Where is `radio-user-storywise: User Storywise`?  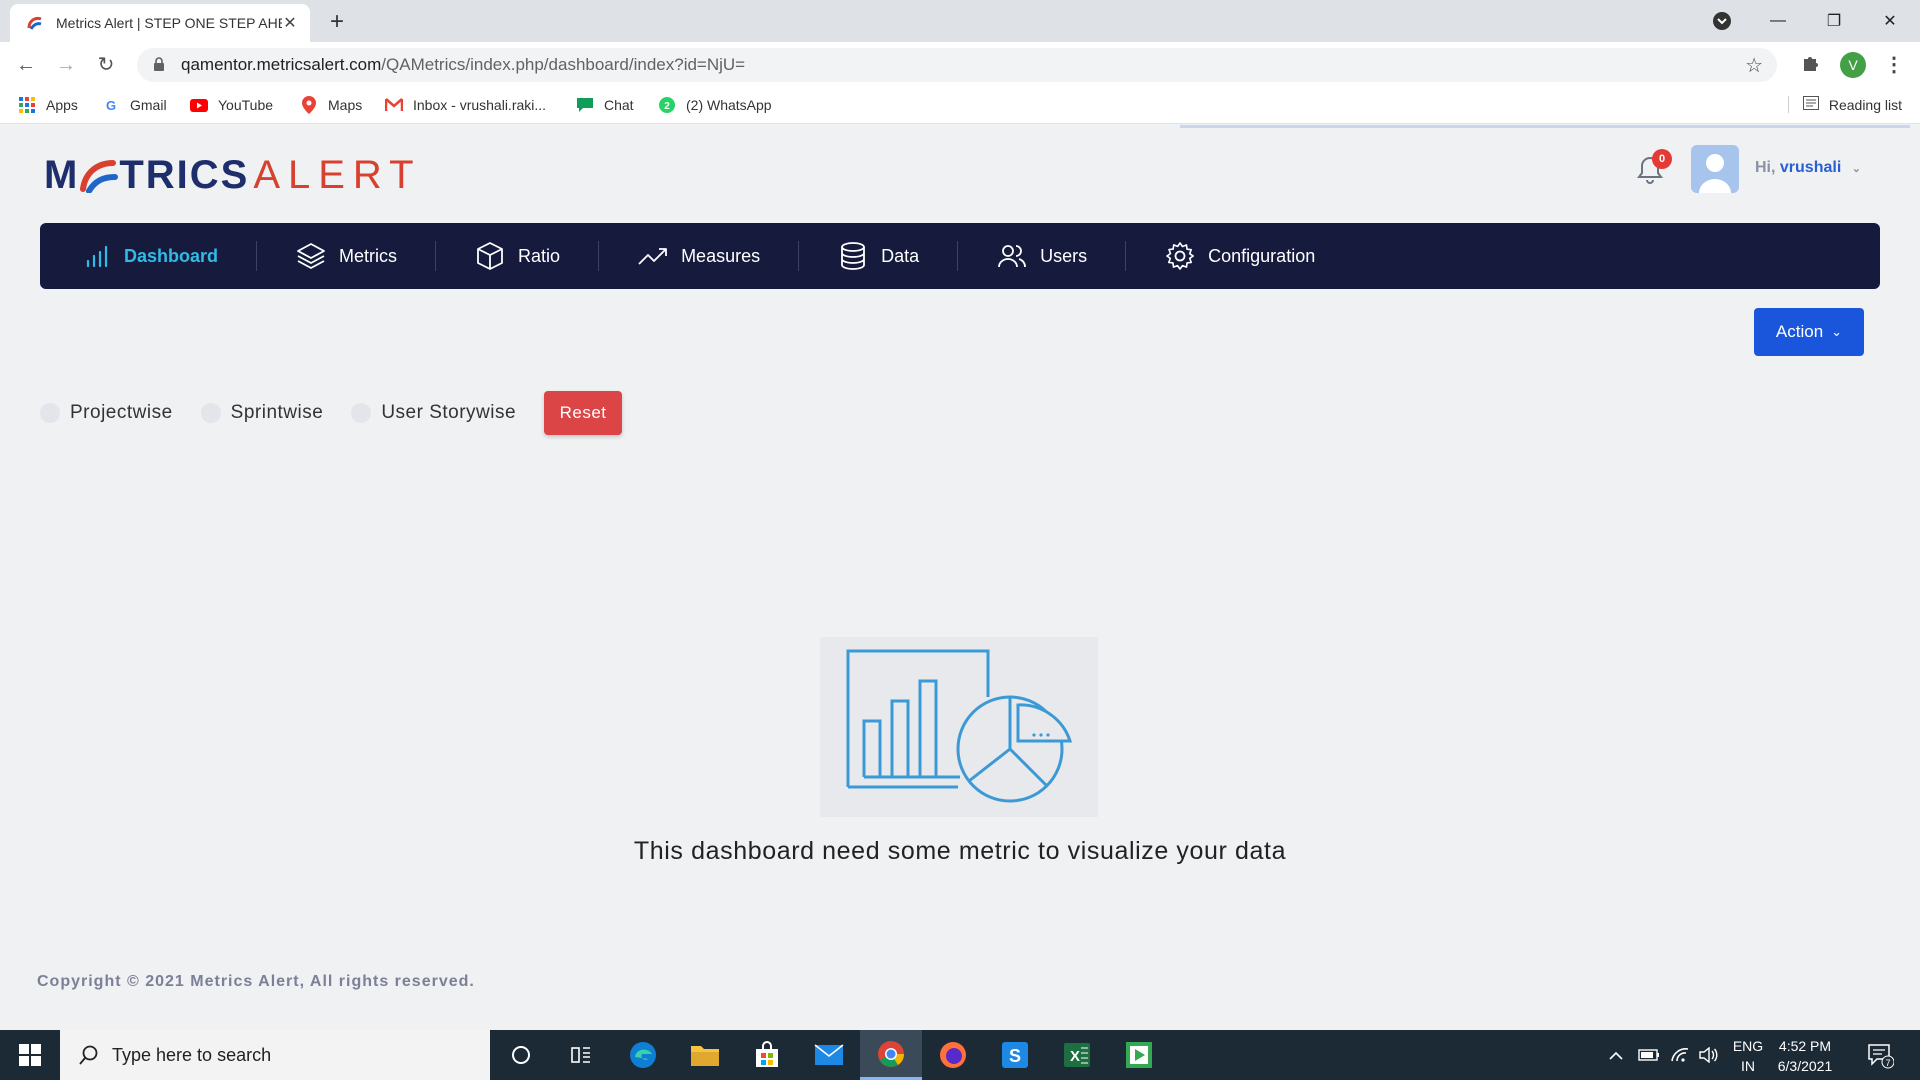
radio-user-storywise: User Storywise is located at coordinates (433, 413).